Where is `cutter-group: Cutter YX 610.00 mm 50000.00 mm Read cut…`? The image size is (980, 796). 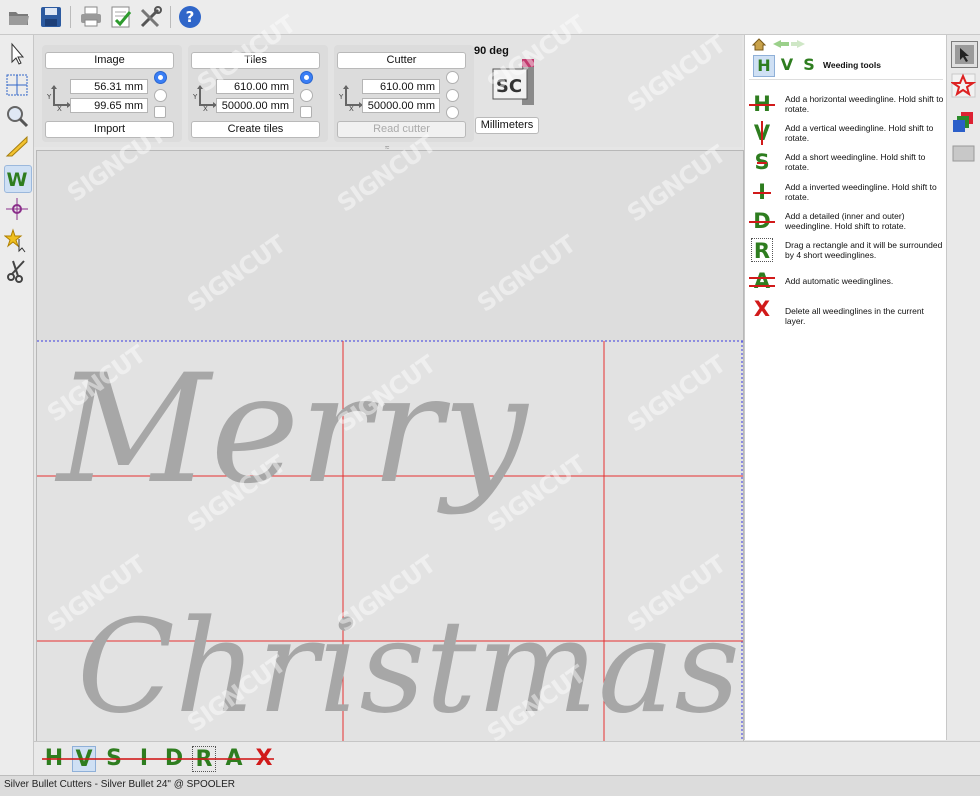 cutter-group: Cutter YX 610.00 mm 50000.00 mm Read cut… is located at coordinates (404, 93).